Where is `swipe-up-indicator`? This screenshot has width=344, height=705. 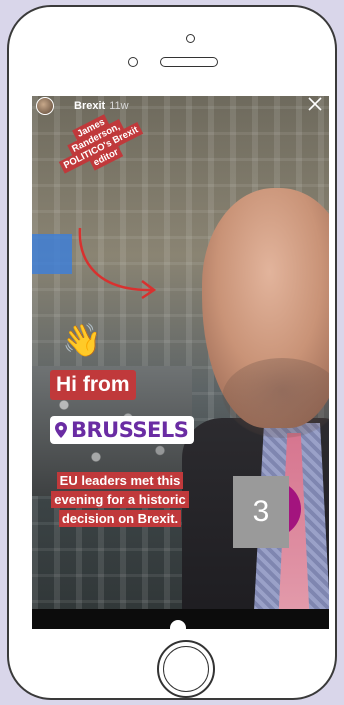 swipe-up-indicator is located at coordinates (178, 624).